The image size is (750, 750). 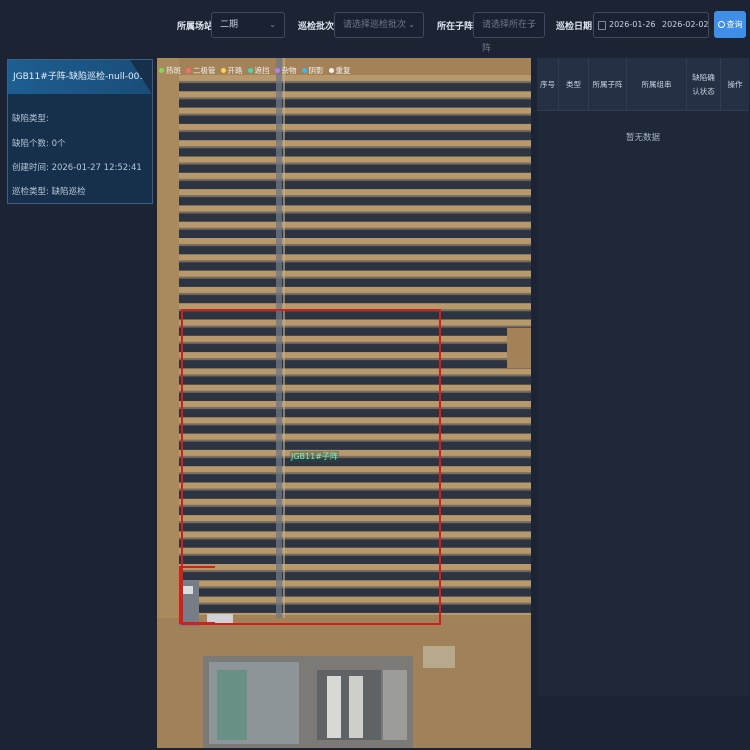 What do you see at coordinates (250, 70) in the screenshot?
I see `occlusion-dot-icon` at bounding box center [250, 70].